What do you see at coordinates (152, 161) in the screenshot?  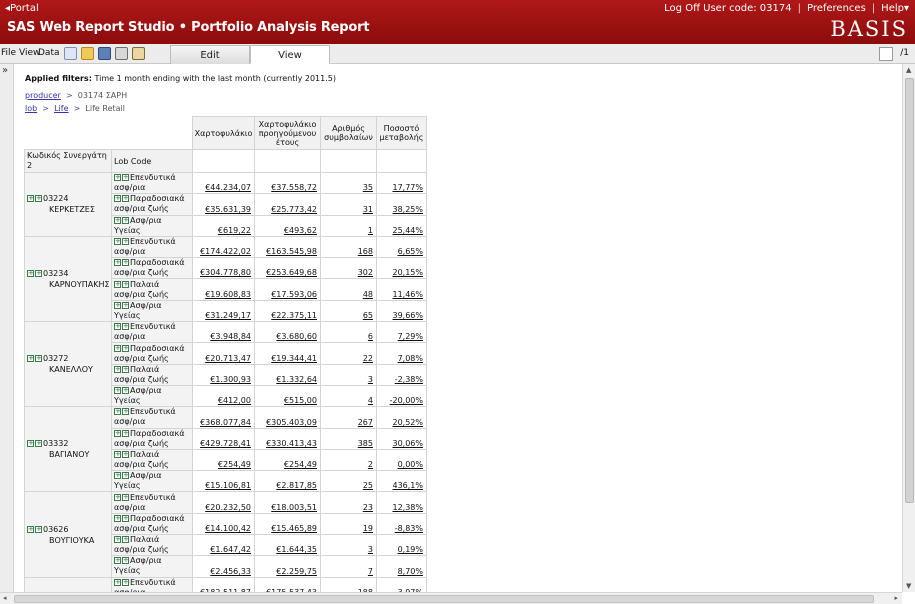 I see `col-header-lob: Lob Code` at bounding box center [152, 161].